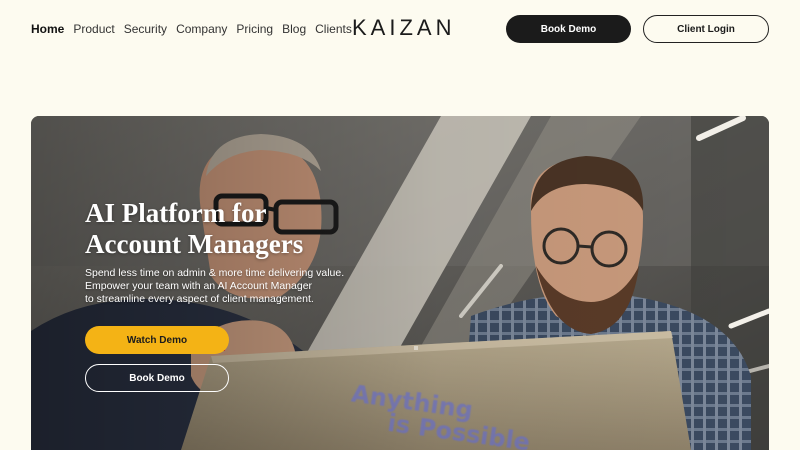  Describe the element at coordinates (93, 29) in the screenshot. I see `nav-product: Product` at that location.